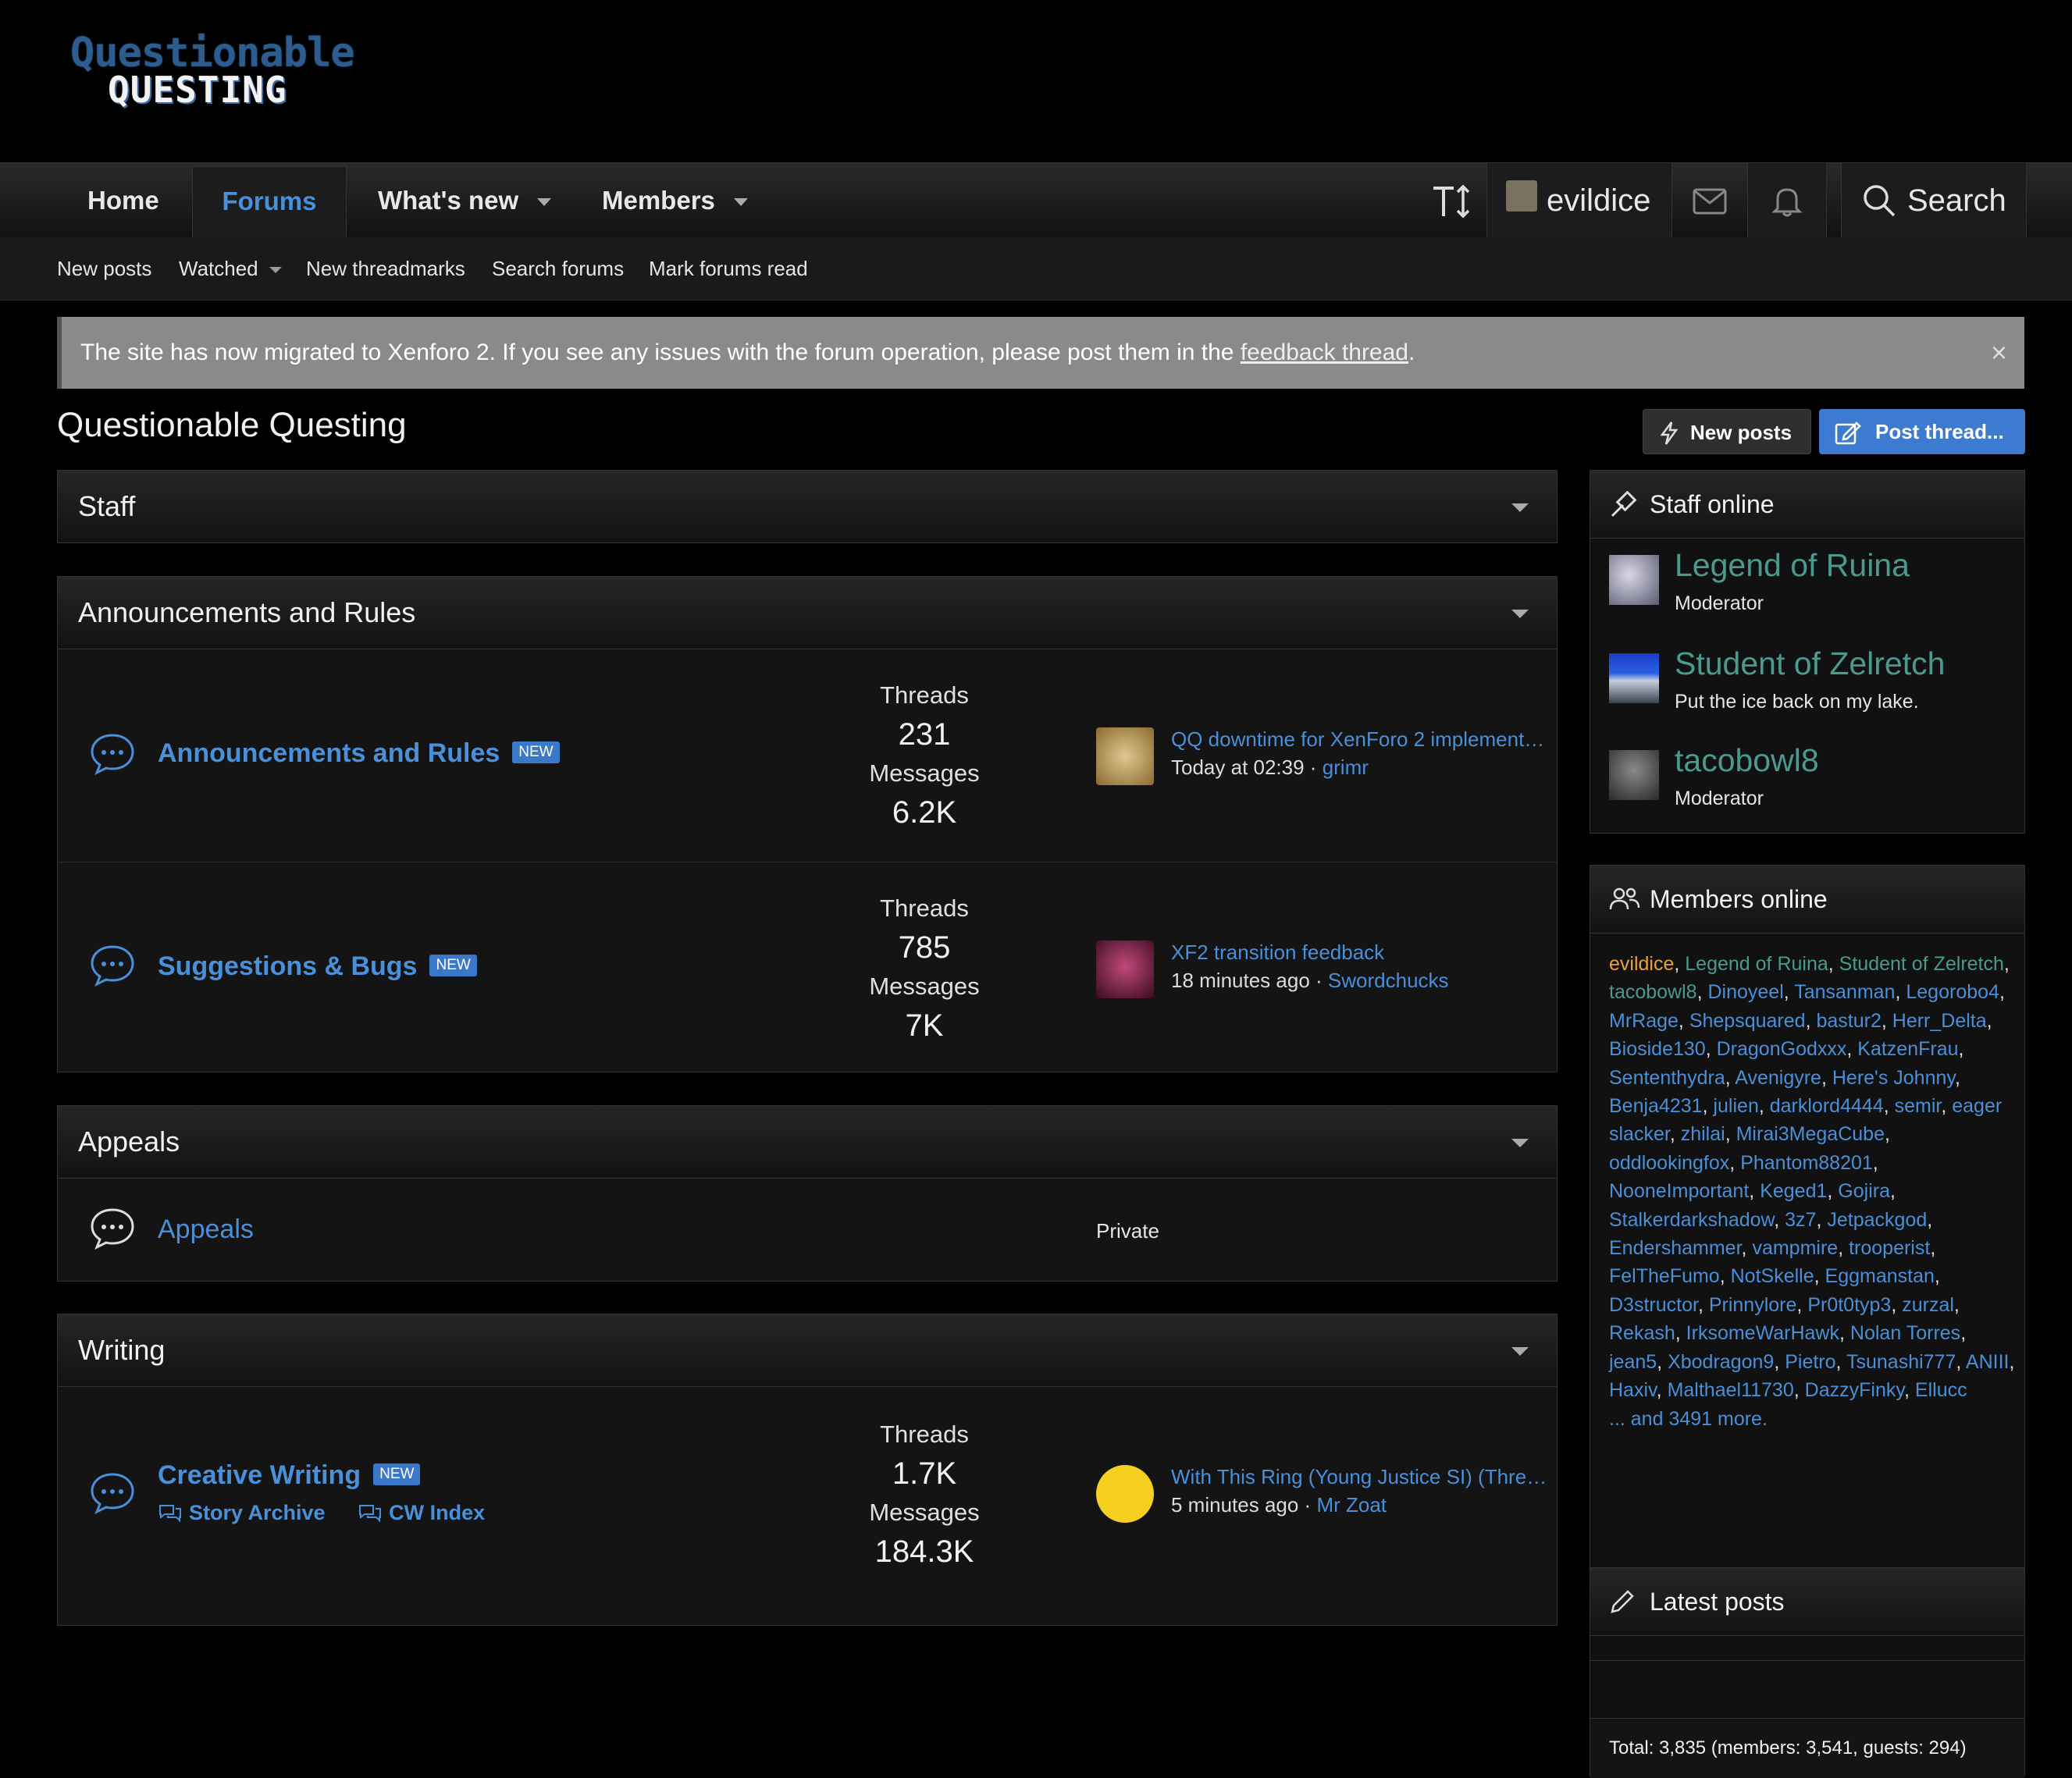 The width and height of the screenshot is (2072, 1778). Describe the element at coordinates (1792, 565) in the screenshot. I see `staff-name: Legend of Ruina` at that location.